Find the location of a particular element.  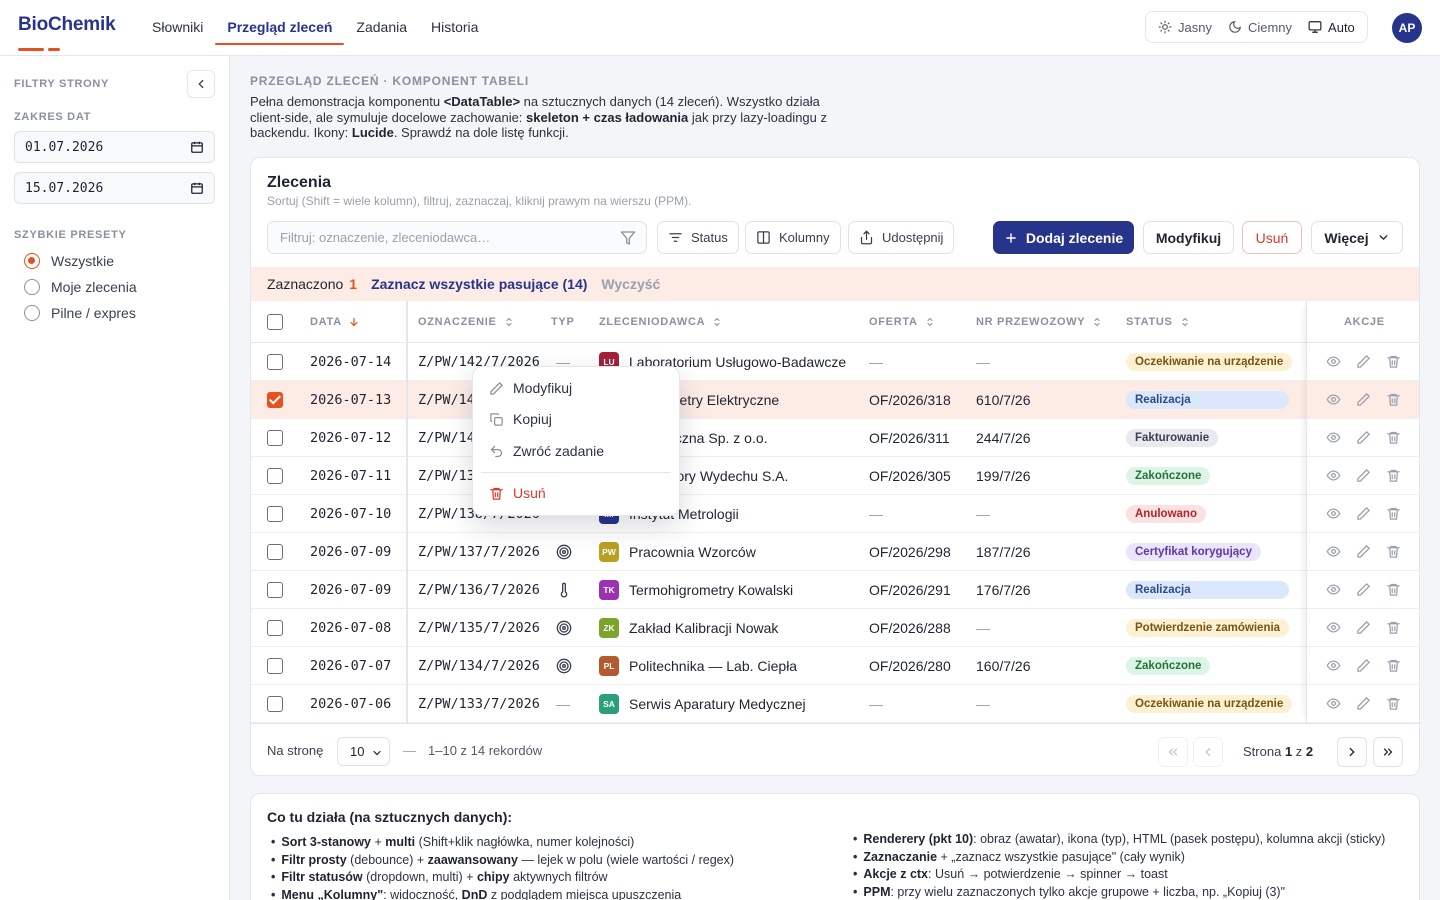

cell-offer: OF/2026/280 is located at coordinates (910, 665).